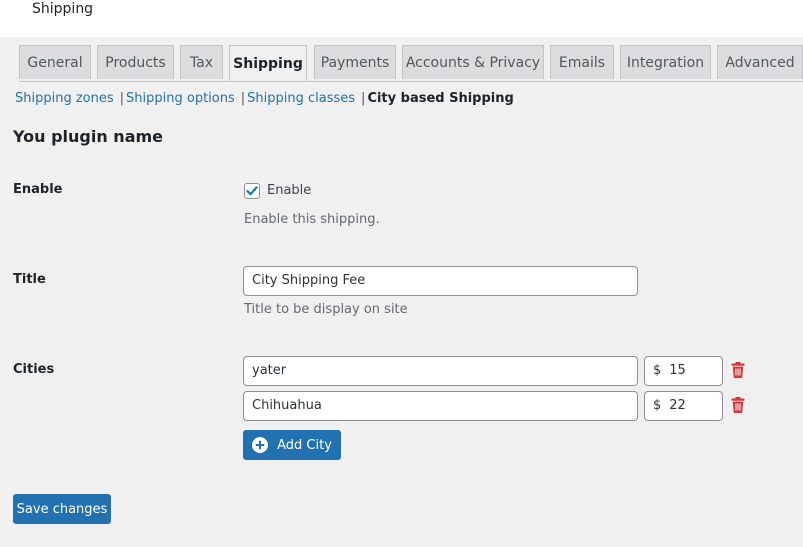 This screenshot has height=547, width=803. What do you see at coordinates (38, 189) in the screenshot?
I see `enable-label: Enable` at bounding box center [38, 189].